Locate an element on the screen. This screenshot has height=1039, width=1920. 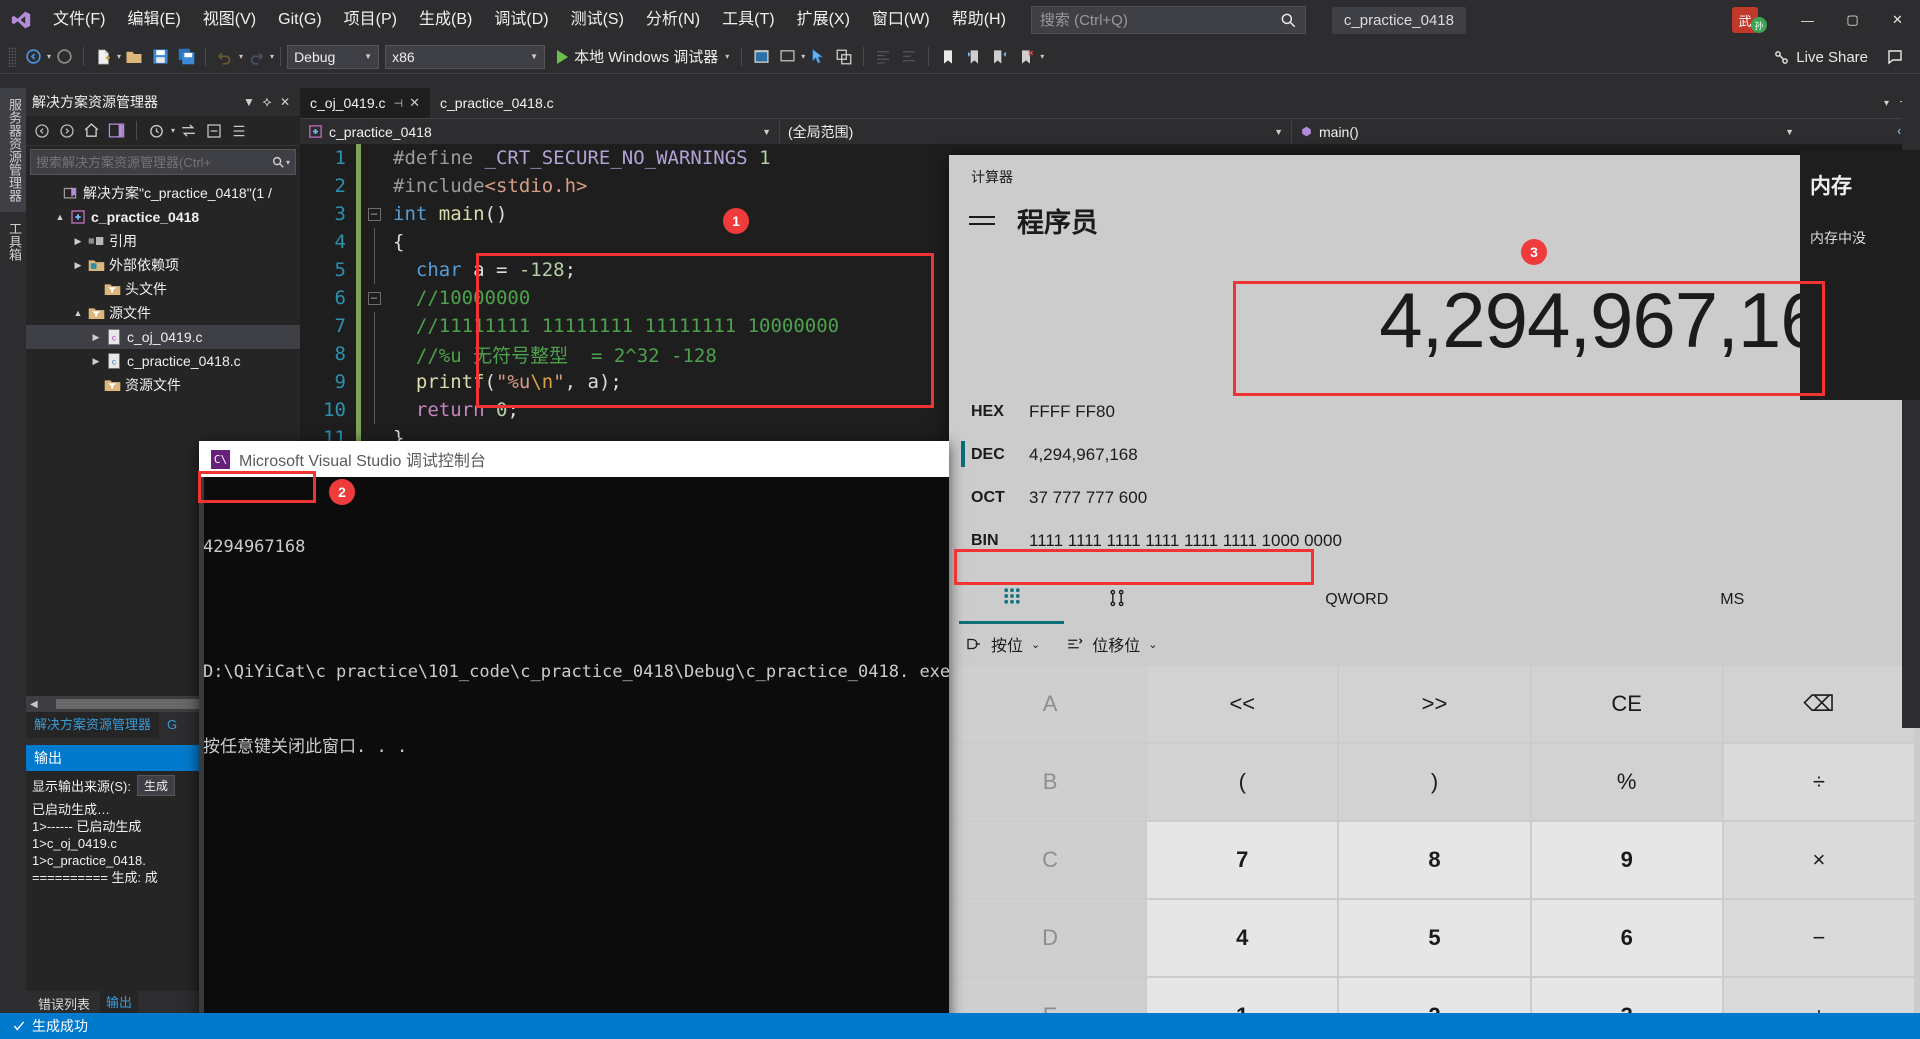
pin-icon: ⊣ is located at coordinates (399, 103).